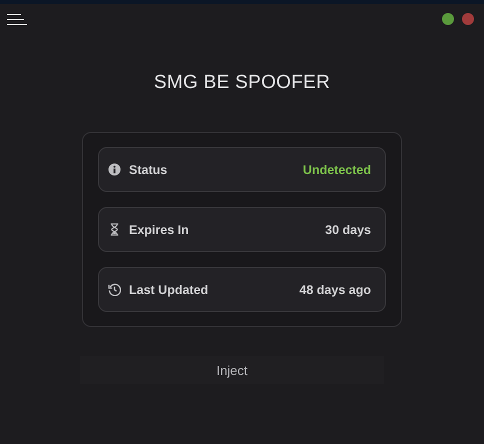 The image size is (484, 444). Describe the element at coordinates (114, 169) in the screenshot. I see `info-icon` at that location.